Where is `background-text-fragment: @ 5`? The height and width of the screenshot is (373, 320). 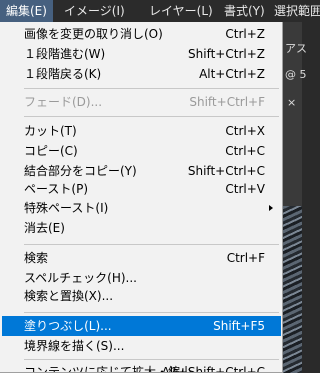
background-text-fragment: @ 5 is located at coordinates (296, 74).